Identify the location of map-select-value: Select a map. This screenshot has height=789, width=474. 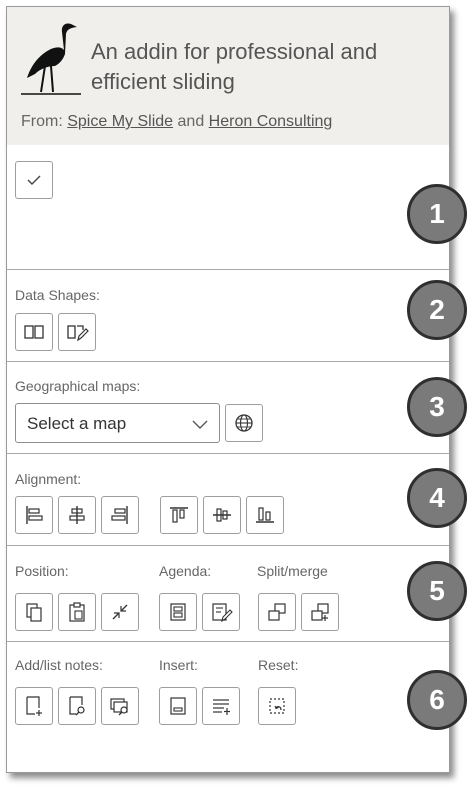
(77, 423).